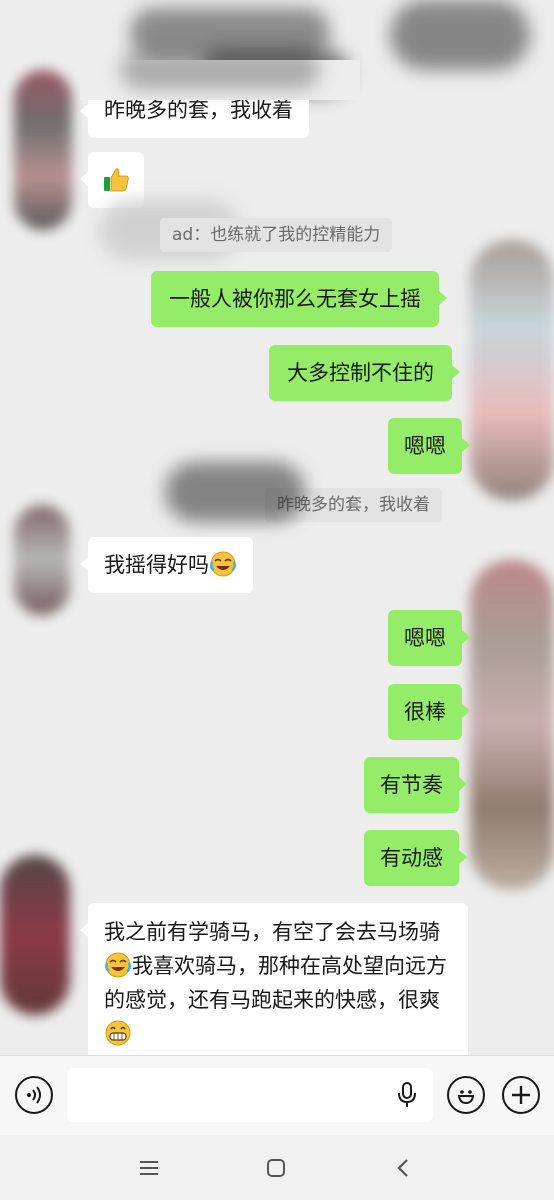  I want to click on message-bubble-outgoing: 一般人被你那么无套女上摇, so click(299, 299).